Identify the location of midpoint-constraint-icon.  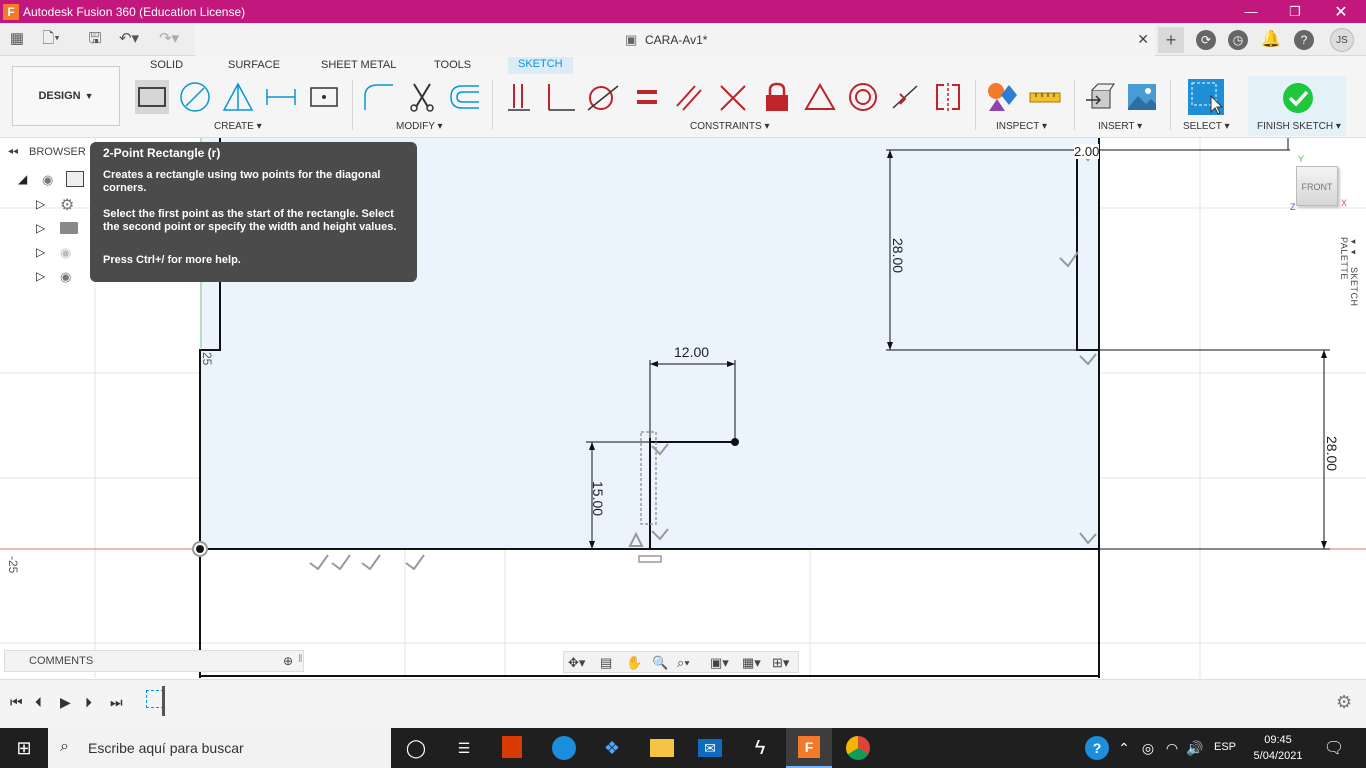
(905, 97).